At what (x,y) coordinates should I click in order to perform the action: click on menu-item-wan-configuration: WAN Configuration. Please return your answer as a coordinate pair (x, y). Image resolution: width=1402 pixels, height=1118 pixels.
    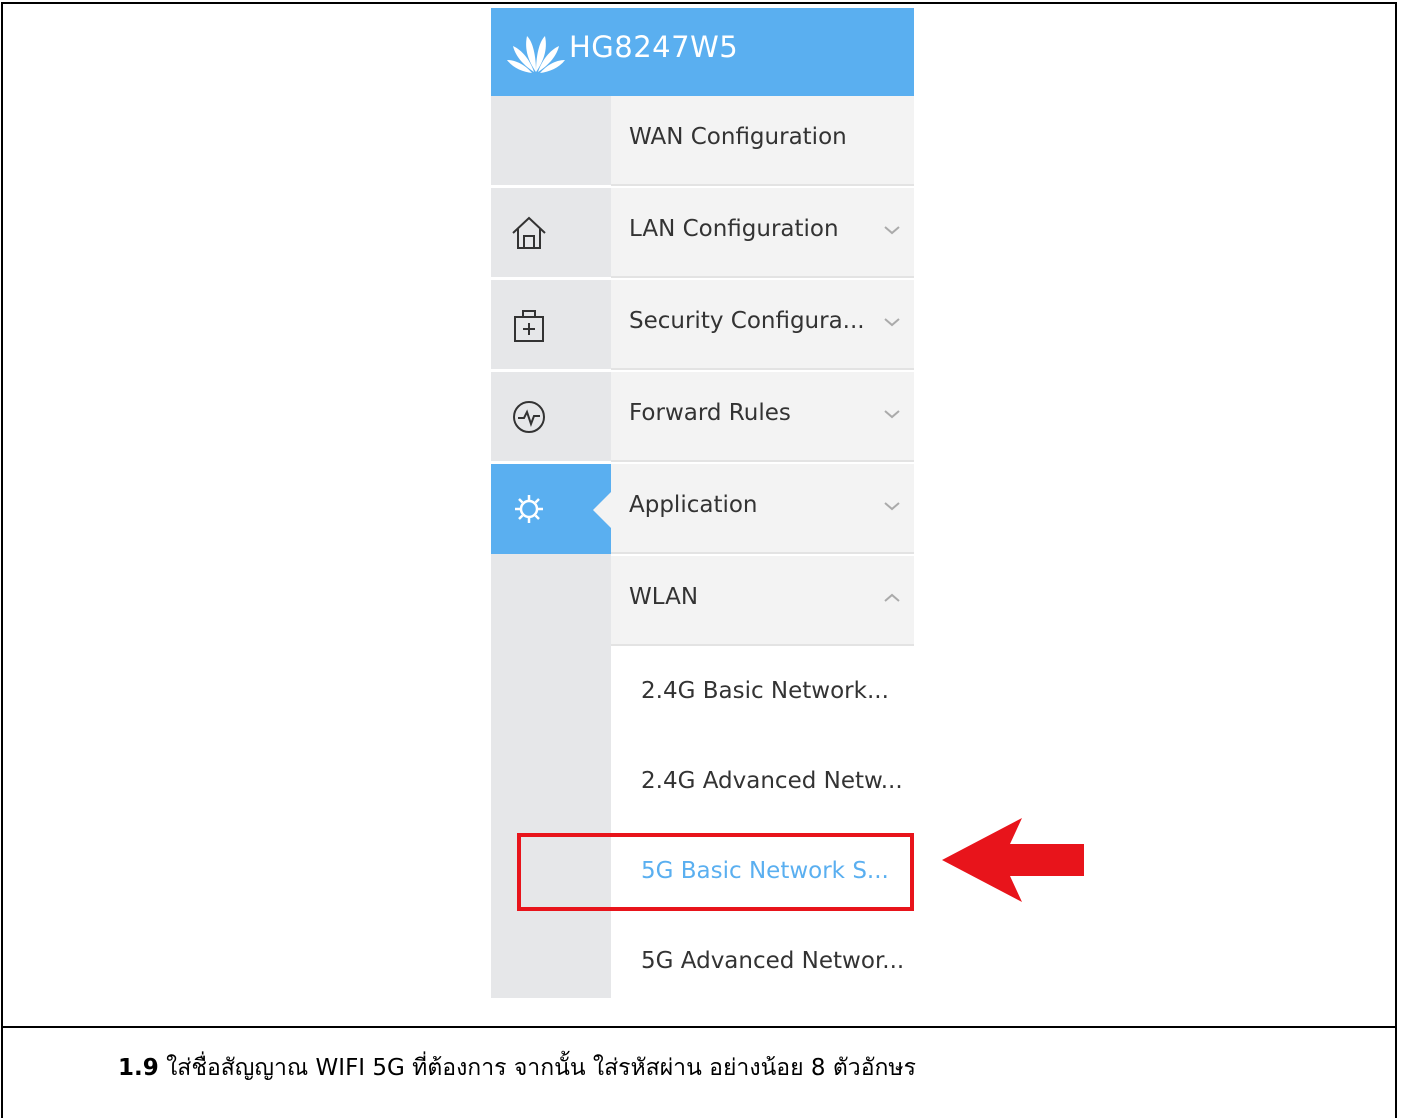
    Looking at the image, I should click on (762, 141).